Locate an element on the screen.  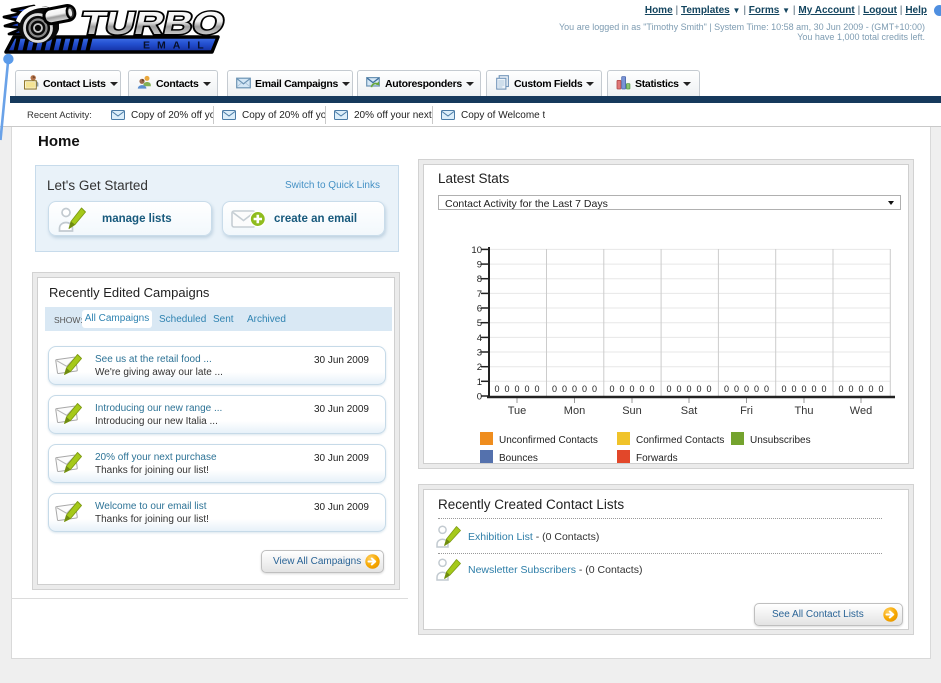
svg-text: Fri is located at coordinates (746, 411).